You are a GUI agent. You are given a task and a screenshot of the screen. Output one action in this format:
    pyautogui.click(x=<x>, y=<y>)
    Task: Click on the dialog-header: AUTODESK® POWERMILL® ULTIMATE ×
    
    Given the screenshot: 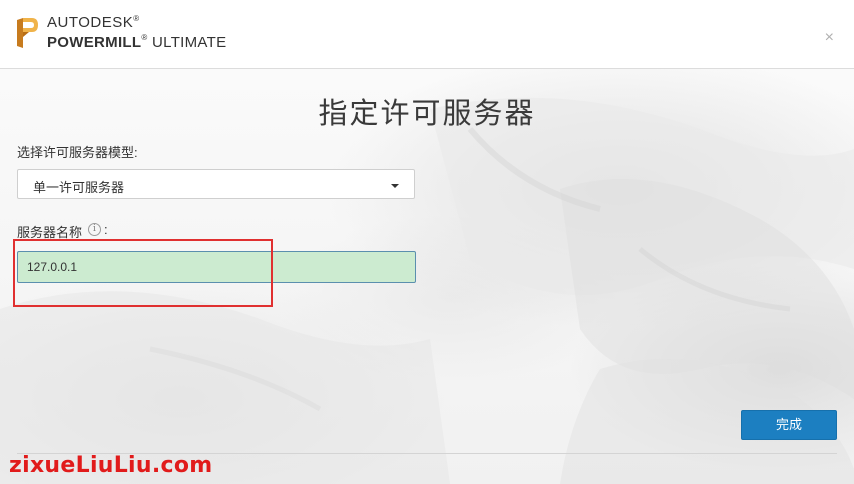 What is the action you would take?
    pyautogui.click(x=427, y=34)
    